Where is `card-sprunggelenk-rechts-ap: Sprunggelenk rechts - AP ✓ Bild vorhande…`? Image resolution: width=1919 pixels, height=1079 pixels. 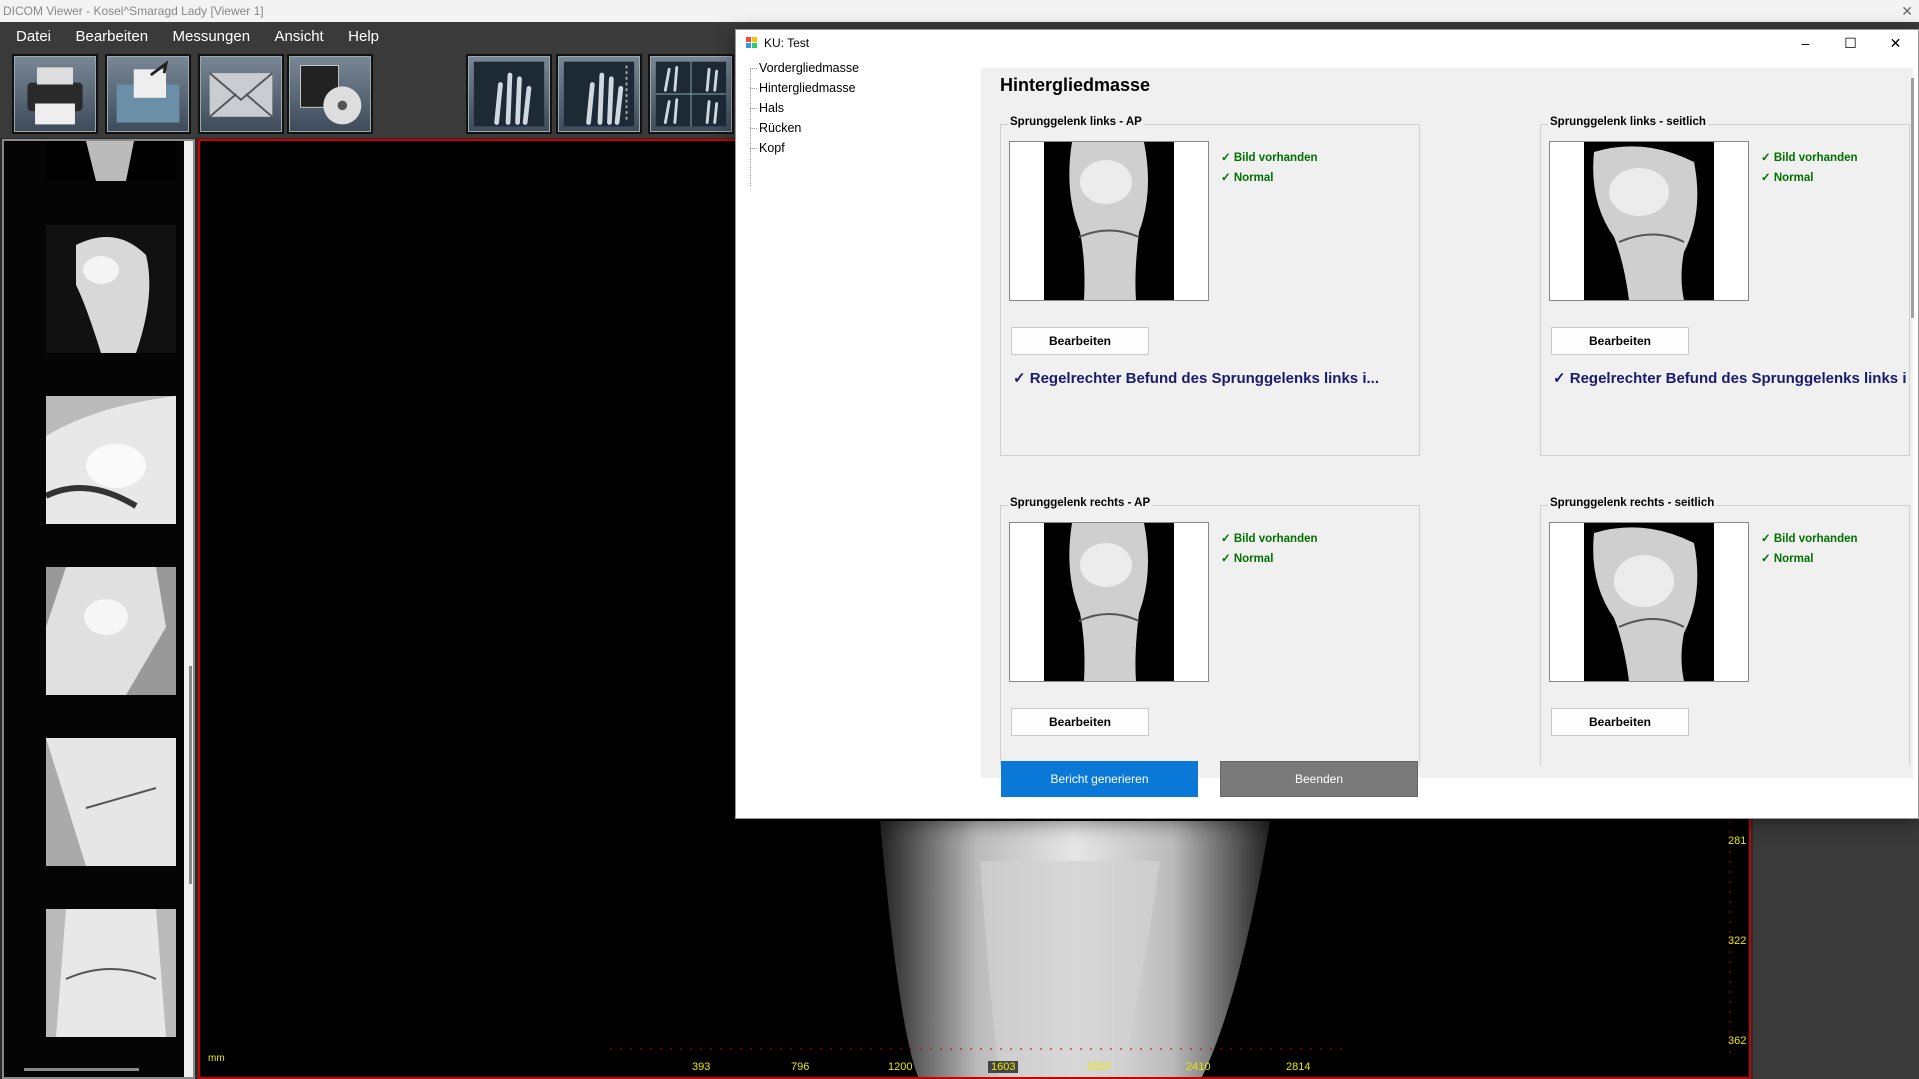 card-sprunggelenk-rechts-ap: Sprunggelenk rechts - AP ✓ Bild vorhande… is located at coordinates (1210, 631).